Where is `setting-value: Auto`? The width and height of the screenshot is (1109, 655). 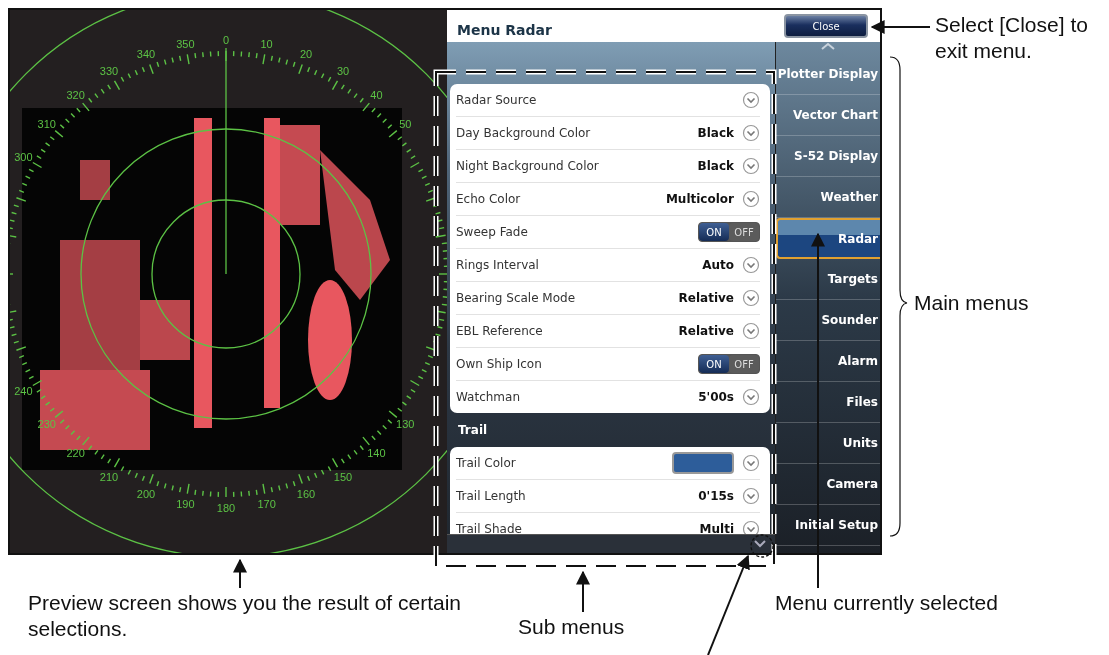
setting-value: Auto is located at coordinates (718, 265).